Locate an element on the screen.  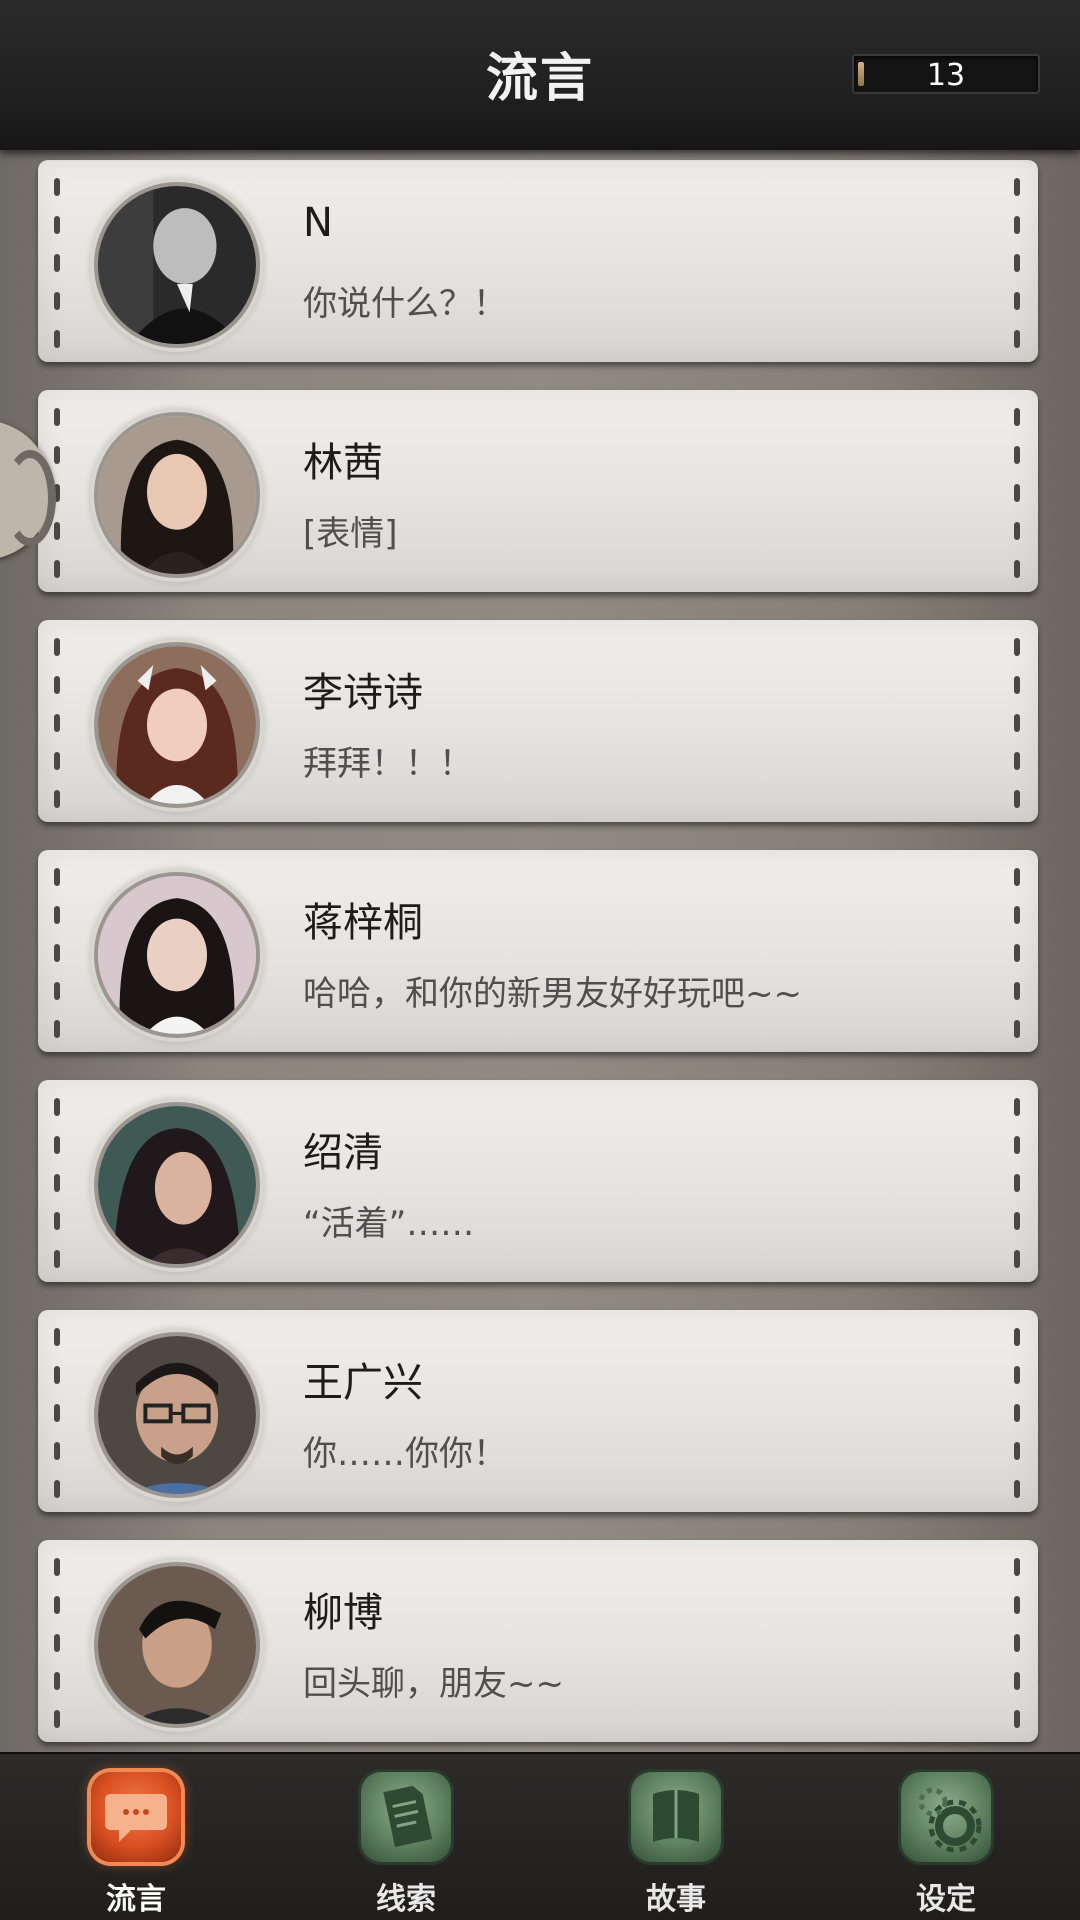
app-header: 流言 13 is located at coordinates (540, 75).